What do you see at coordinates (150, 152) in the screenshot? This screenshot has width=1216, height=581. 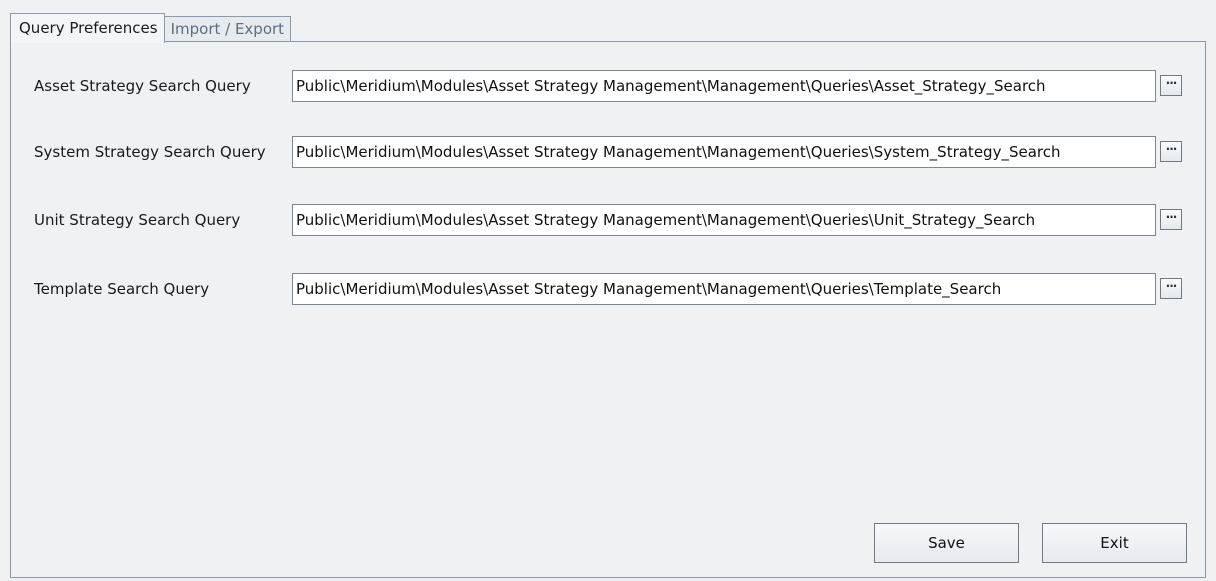 I see `system-strategy-query-label: System Strategy Search Query` at bounding box center [150, 152].